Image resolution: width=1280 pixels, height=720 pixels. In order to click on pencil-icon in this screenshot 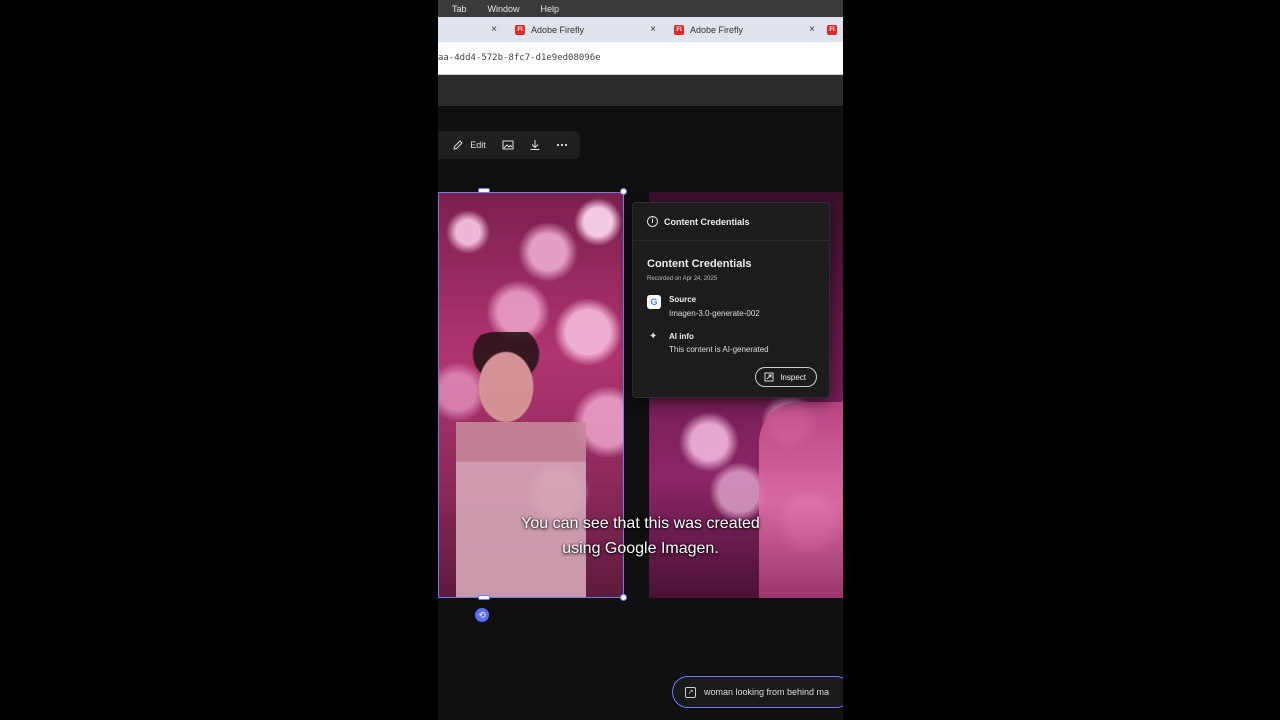, I will do `click(458, 145)`.